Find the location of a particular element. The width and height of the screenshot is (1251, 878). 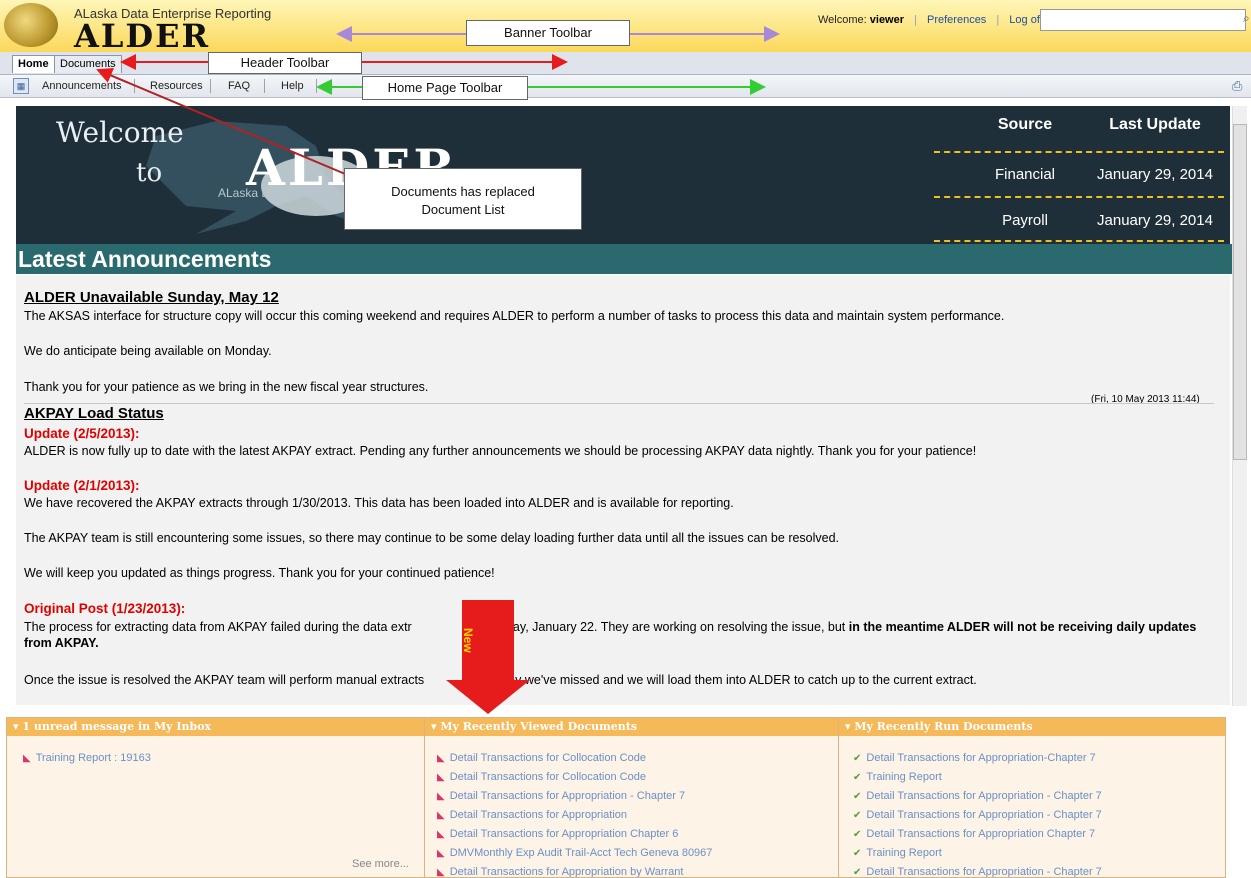

toolbar-help: Help is located at coordinates (292, 86).